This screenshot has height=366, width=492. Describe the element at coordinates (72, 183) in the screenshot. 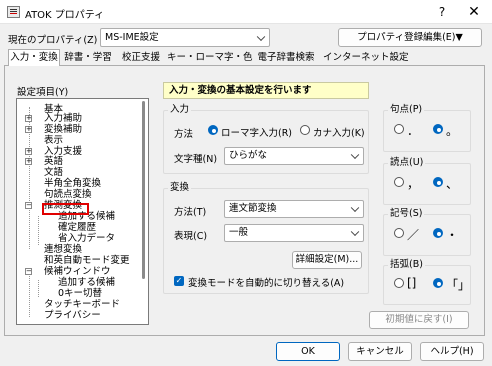

I see `tree-item: 半角全角変換` at that location.